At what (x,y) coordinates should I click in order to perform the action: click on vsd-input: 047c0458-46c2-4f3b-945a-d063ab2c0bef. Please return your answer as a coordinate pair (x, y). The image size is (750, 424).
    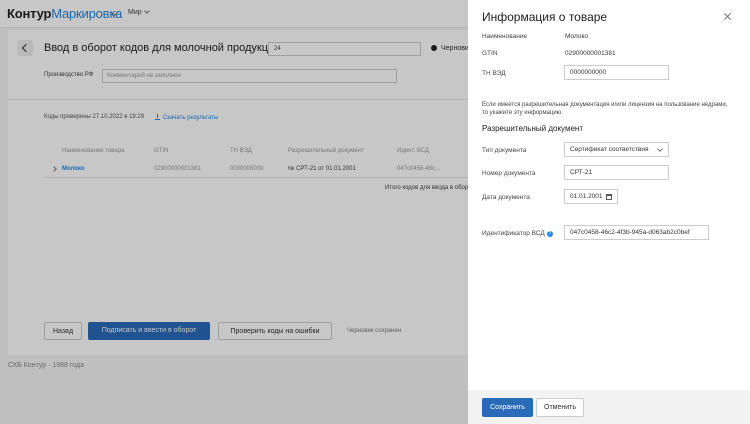
    Looking at the image, I should click on (636, 232).